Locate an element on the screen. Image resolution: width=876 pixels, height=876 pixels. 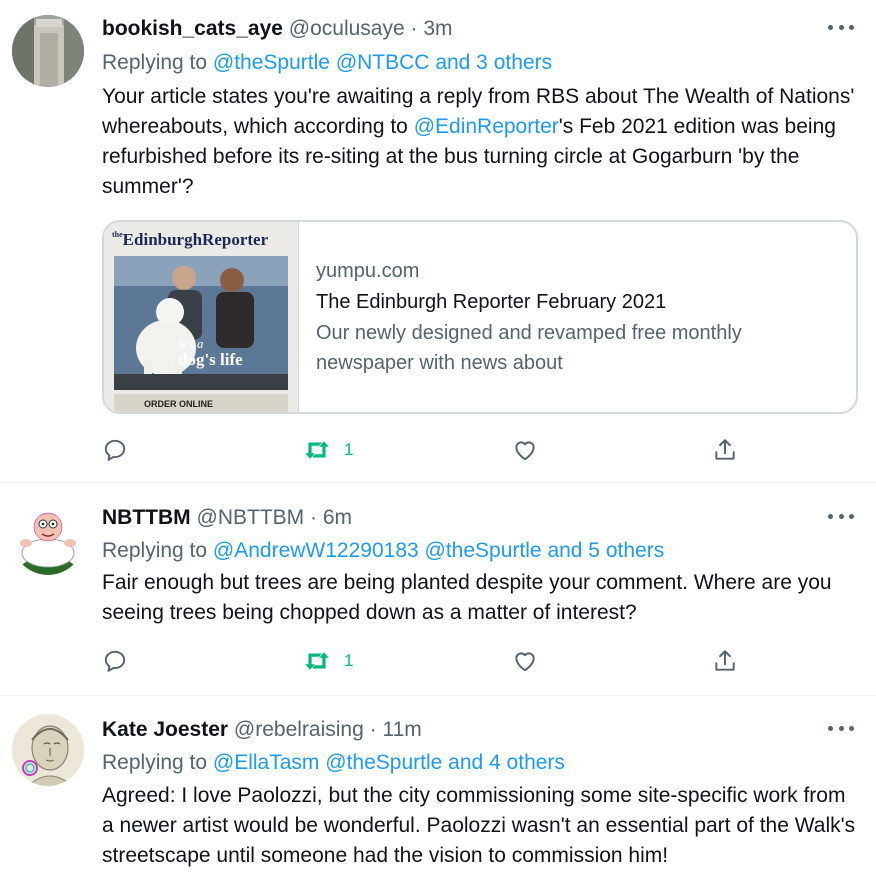
timestamp: 11m is located at coordinates (401, 729).